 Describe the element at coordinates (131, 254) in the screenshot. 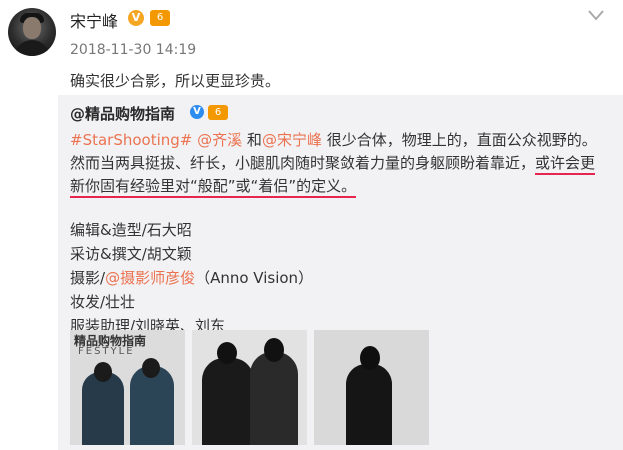

I see `credit-writer: 采访&撰文/胡文颖` at that location.